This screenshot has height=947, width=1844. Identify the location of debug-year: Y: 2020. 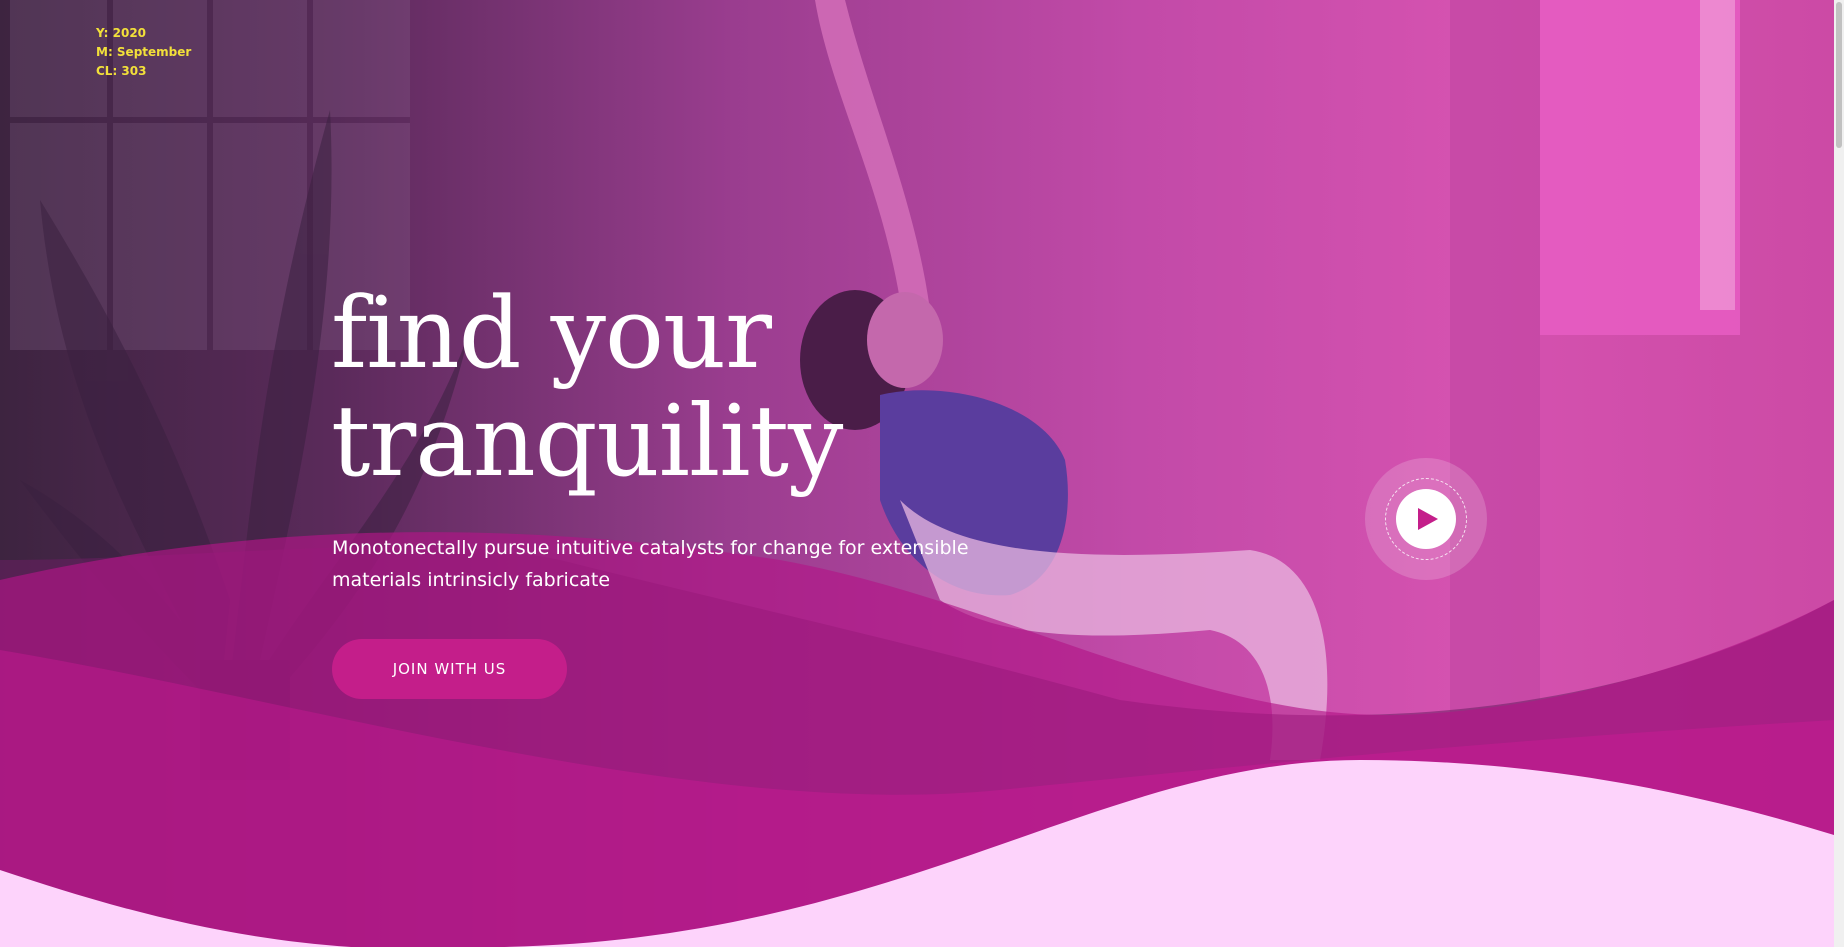
(121, 33).